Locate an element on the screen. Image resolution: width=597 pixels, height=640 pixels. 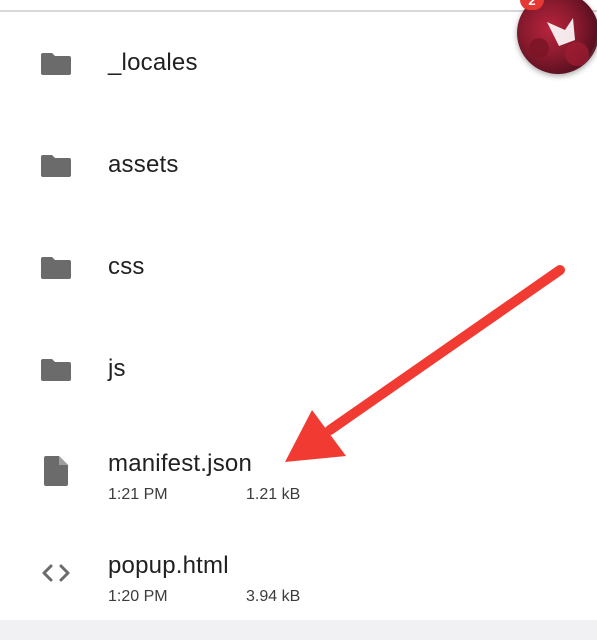
code-icon is located at coordinates (56, 573).